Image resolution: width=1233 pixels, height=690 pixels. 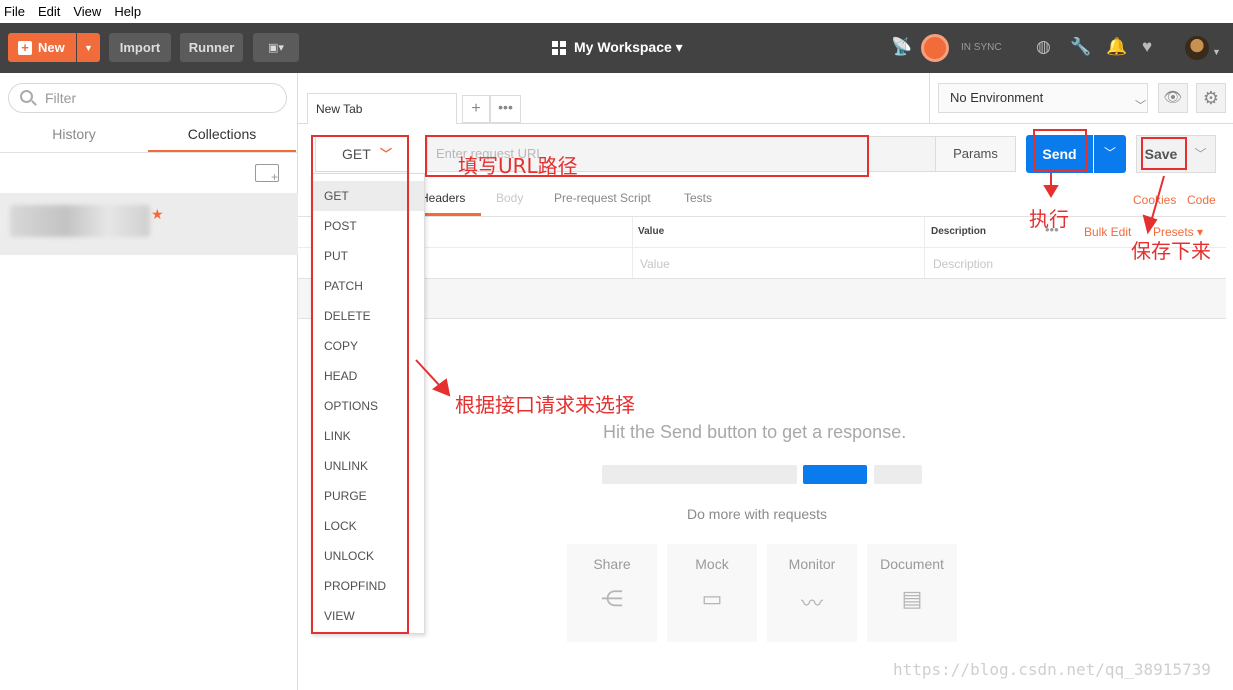 What do you see at coordinates (812, 564) in the screenshot?
I see `monitor-card-label: Monitor` at bounding box center [812, 564].